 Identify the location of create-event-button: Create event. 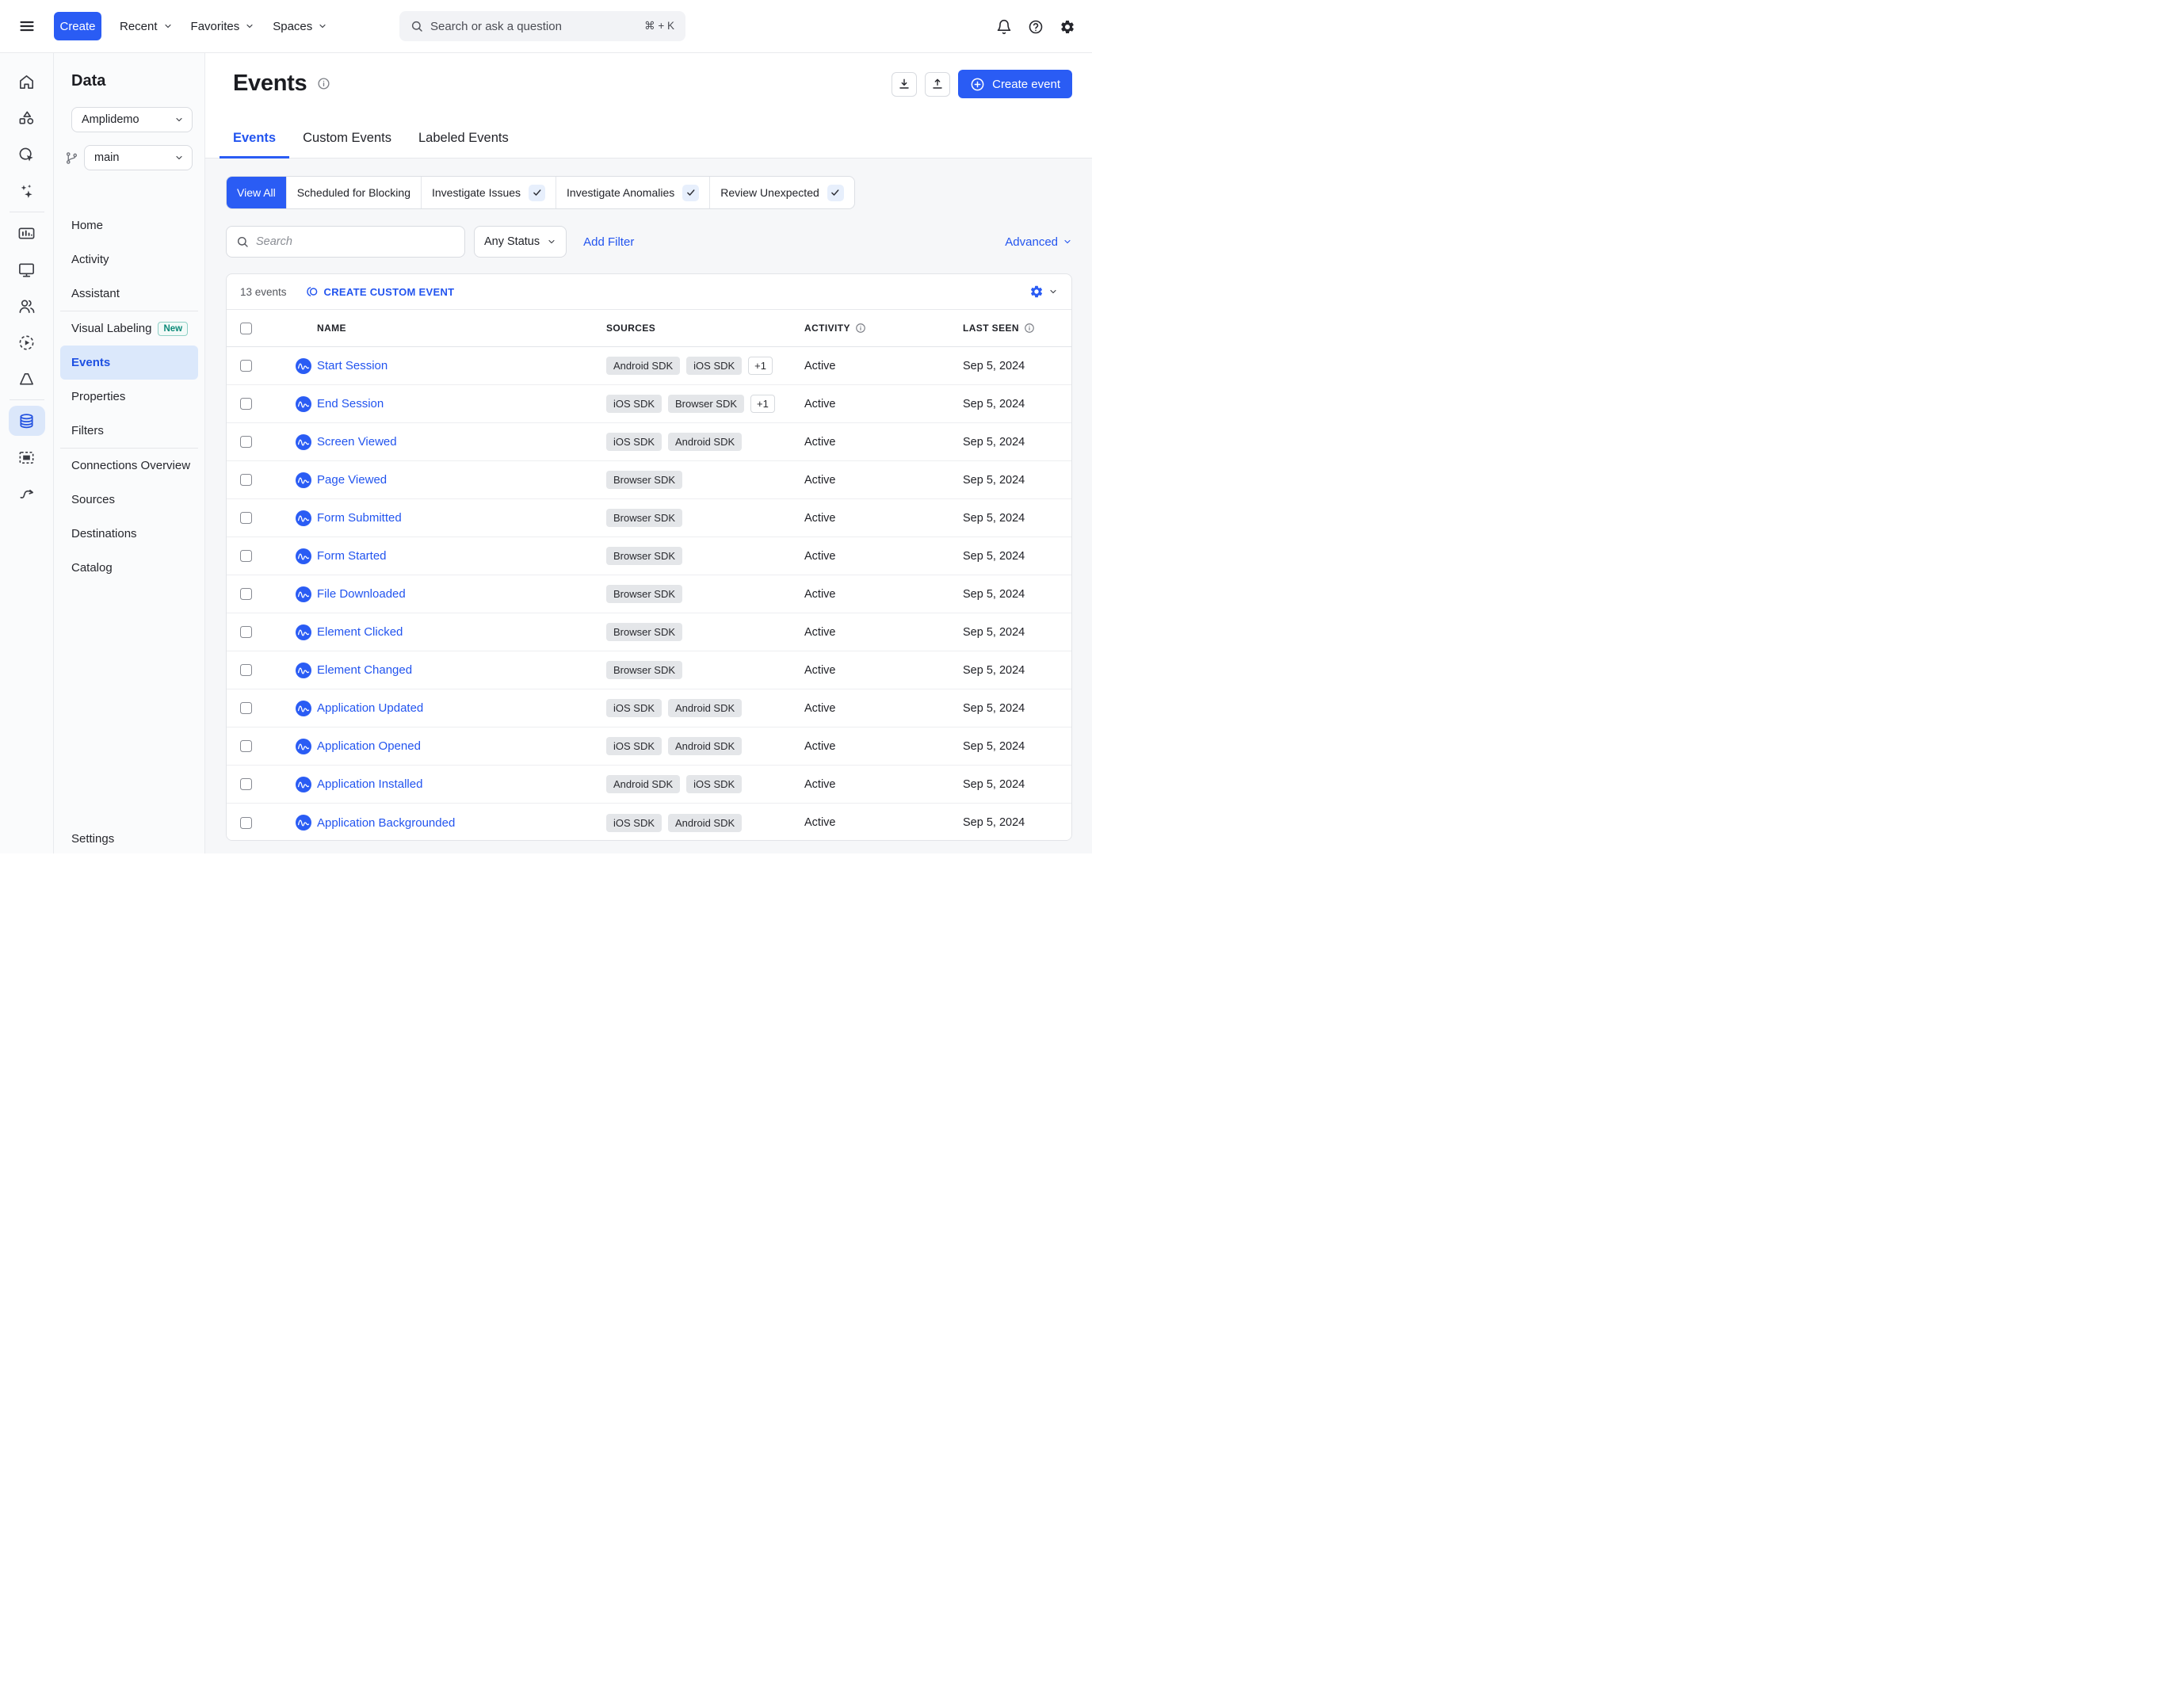
(1015, 84).